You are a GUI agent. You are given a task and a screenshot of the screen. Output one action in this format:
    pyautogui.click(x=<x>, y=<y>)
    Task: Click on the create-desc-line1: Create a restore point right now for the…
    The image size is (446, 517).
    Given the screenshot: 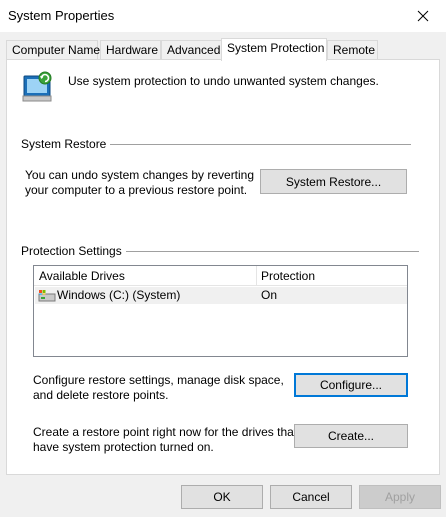 What is the action you would take?
    pyautogui.click(x=165, y=432)
    